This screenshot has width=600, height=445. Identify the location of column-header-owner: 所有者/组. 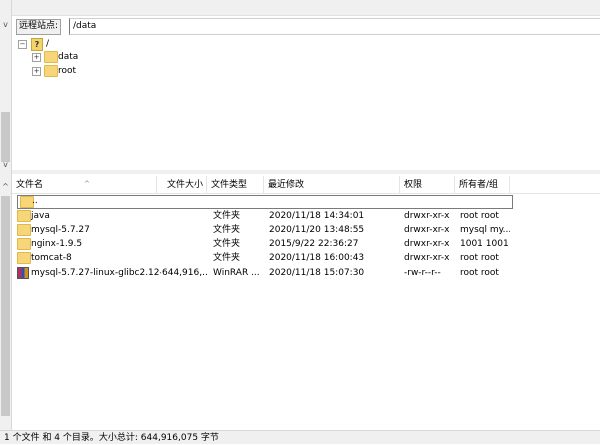
(482, 184).